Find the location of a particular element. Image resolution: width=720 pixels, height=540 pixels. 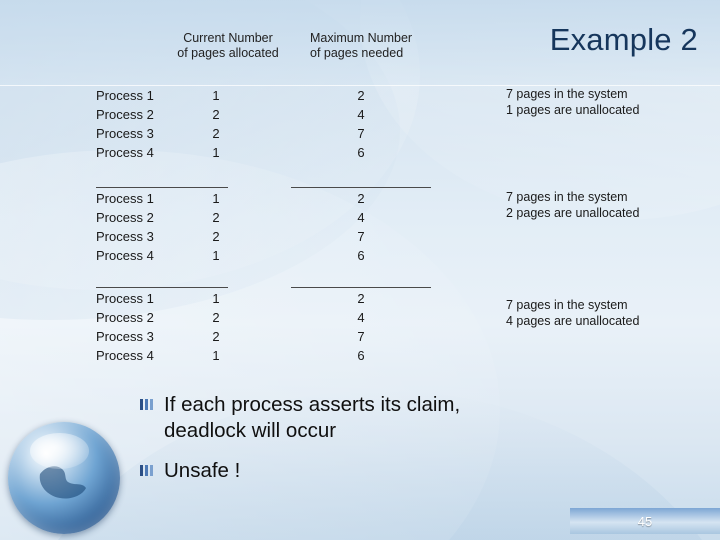

page-title: Example 2 is located at coordinates (623, 39).